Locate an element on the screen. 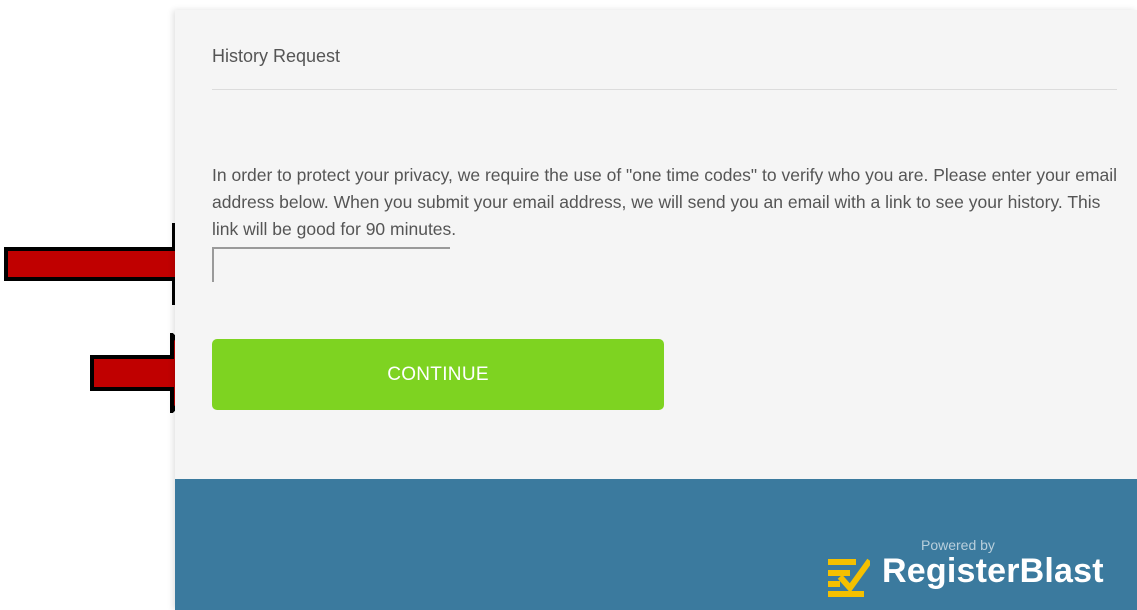 This screenshot has height=610, width=1137. brand-logo-text: RegisterBlast is located at coordinates (993, 571).